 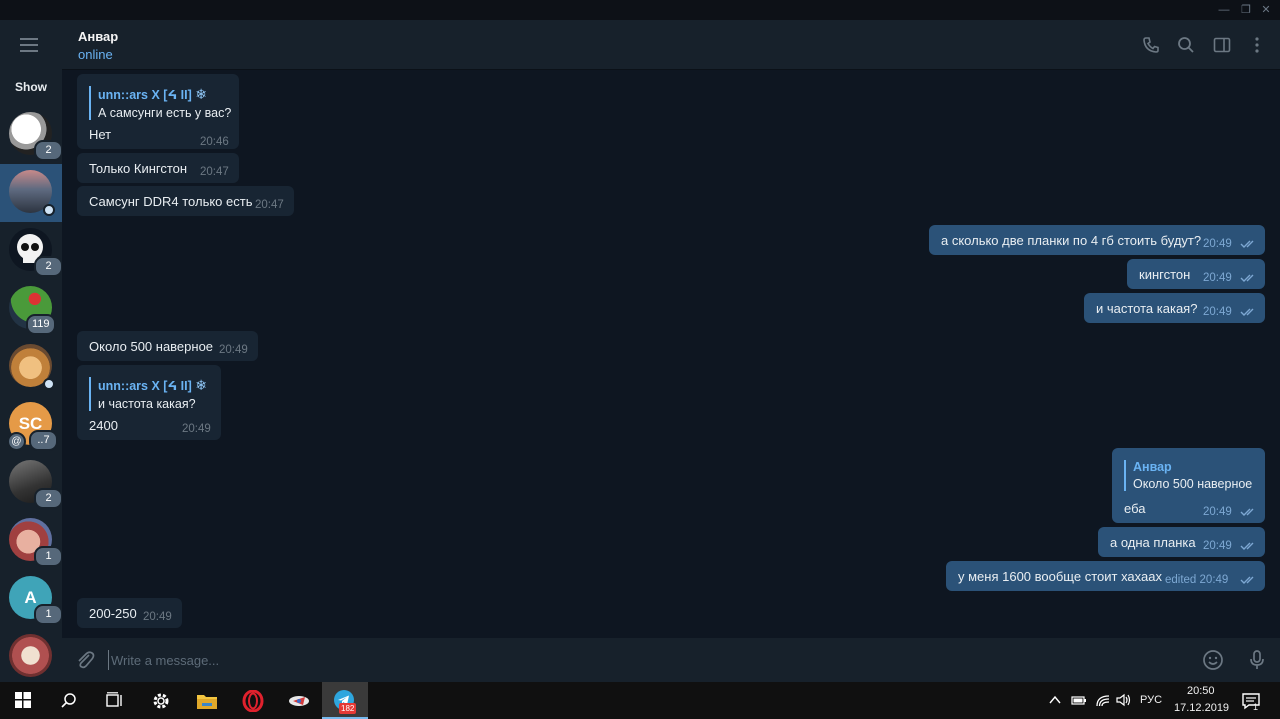 I want to click on message-outgoing: и частота какая? 20:49, so click(x=1174, y=308).